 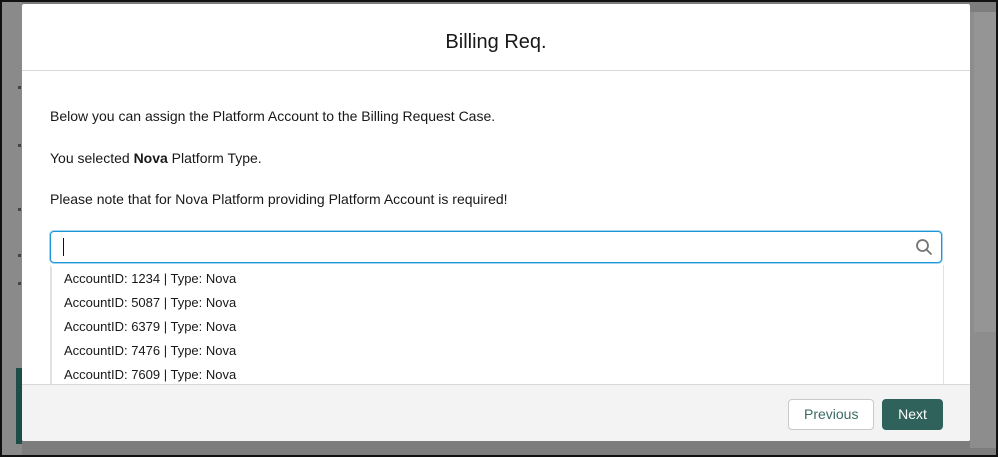 What do you see at coordinates (497, 303) in the screenshot?
I see `list-item: AccountID: 5087 | Type: Nova` at bounding box center [497, 303].